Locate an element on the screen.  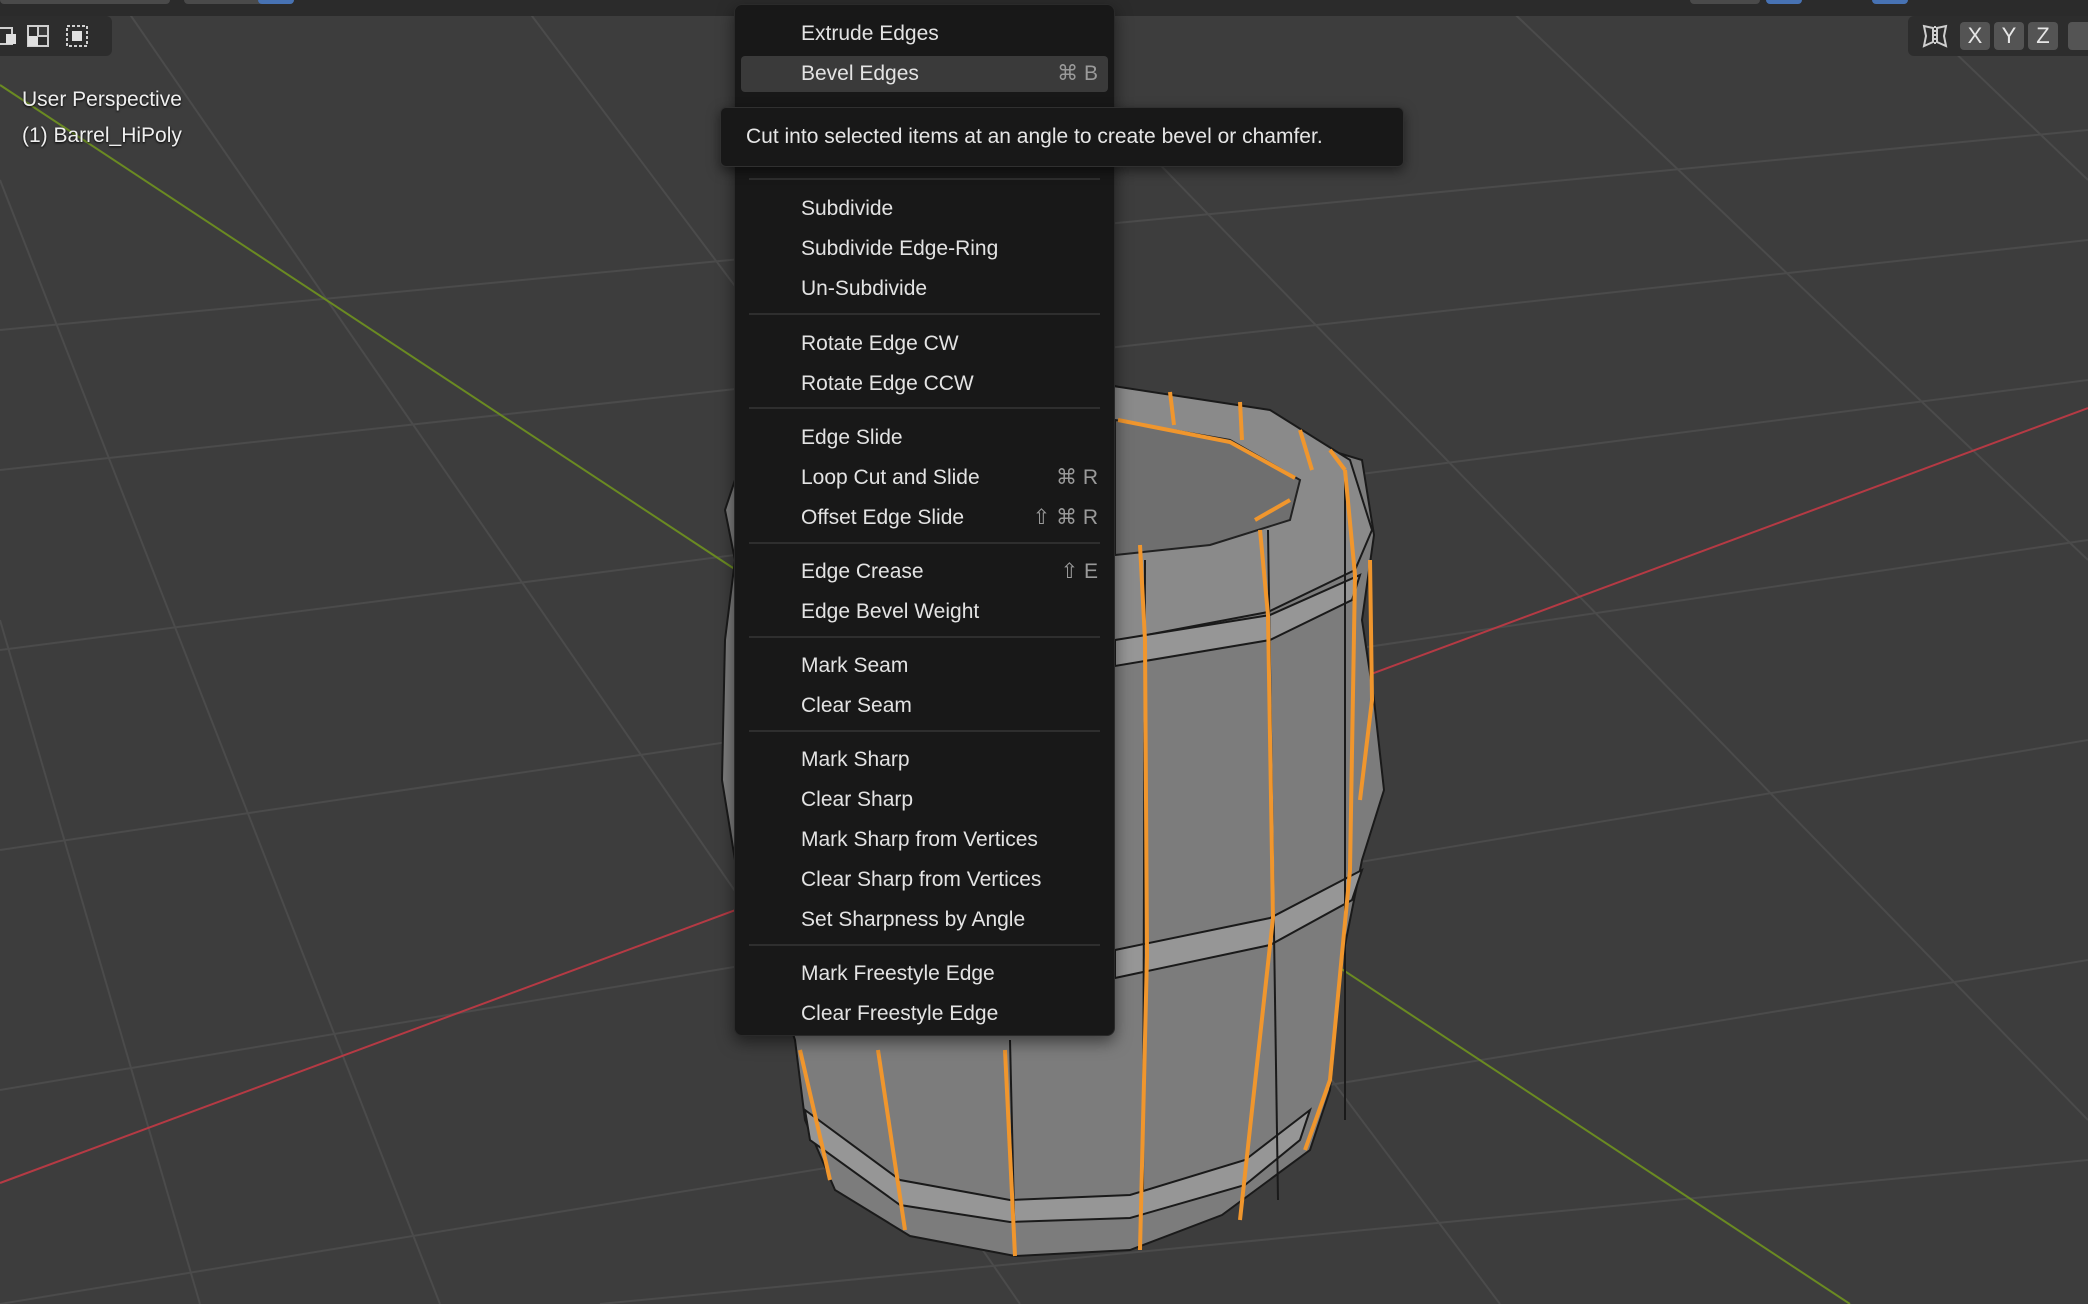
menu-item-subdivide-edge-ring: Subdivide Edge-Ring is located at coordinates (924, 249).